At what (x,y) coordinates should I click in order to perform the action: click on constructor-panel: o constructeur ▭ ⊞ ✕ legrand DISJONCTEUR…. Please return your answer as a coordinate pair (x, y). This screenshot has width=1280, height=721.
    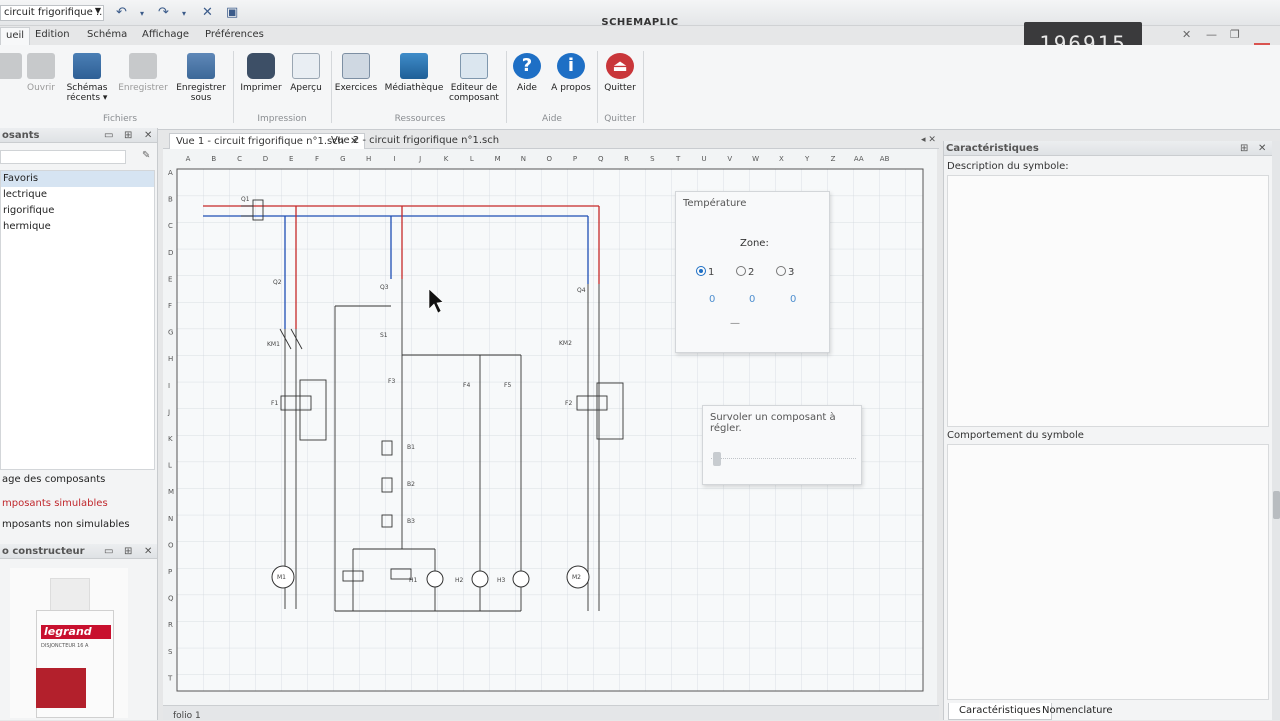
    Looking at the image, I should click on (79, 632).